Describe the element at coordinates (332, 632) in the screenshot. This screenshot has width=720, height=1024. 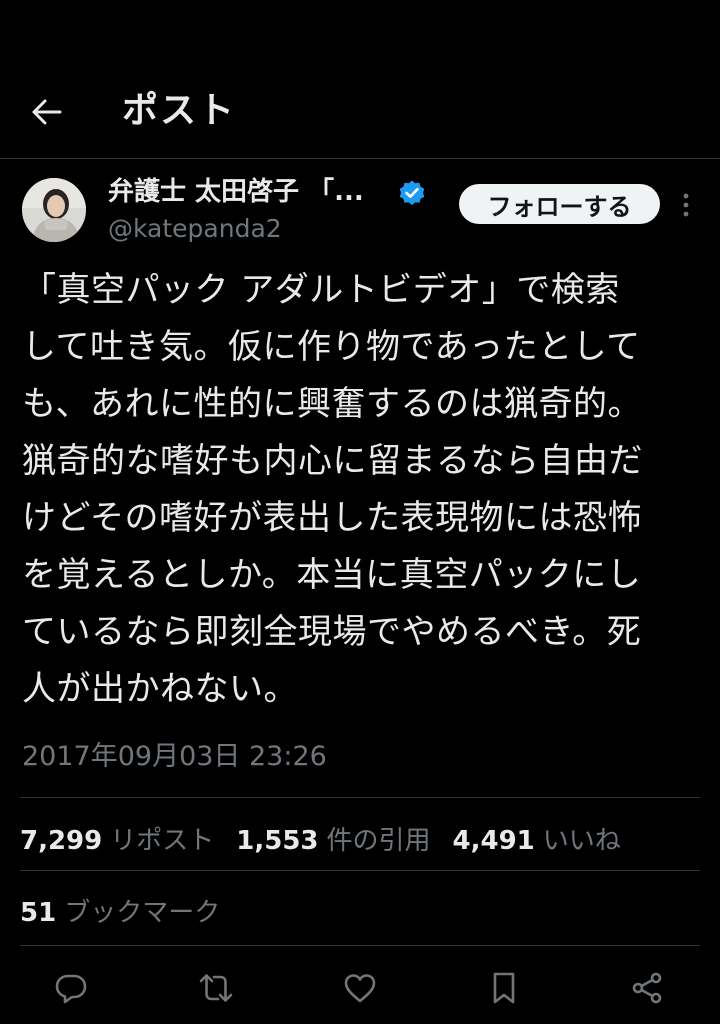
I see `tweet-text-line: ているなら即刻全現場でやめるべき。死` at that location.